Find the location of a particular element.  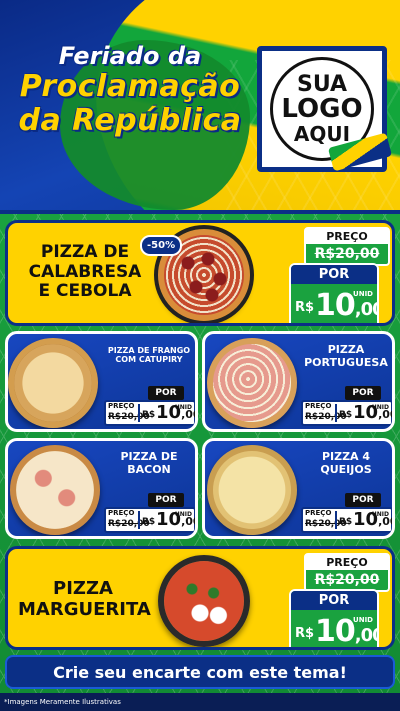

product-name: PIZZA PORTUGUESA is located at coordinates (344, 356).